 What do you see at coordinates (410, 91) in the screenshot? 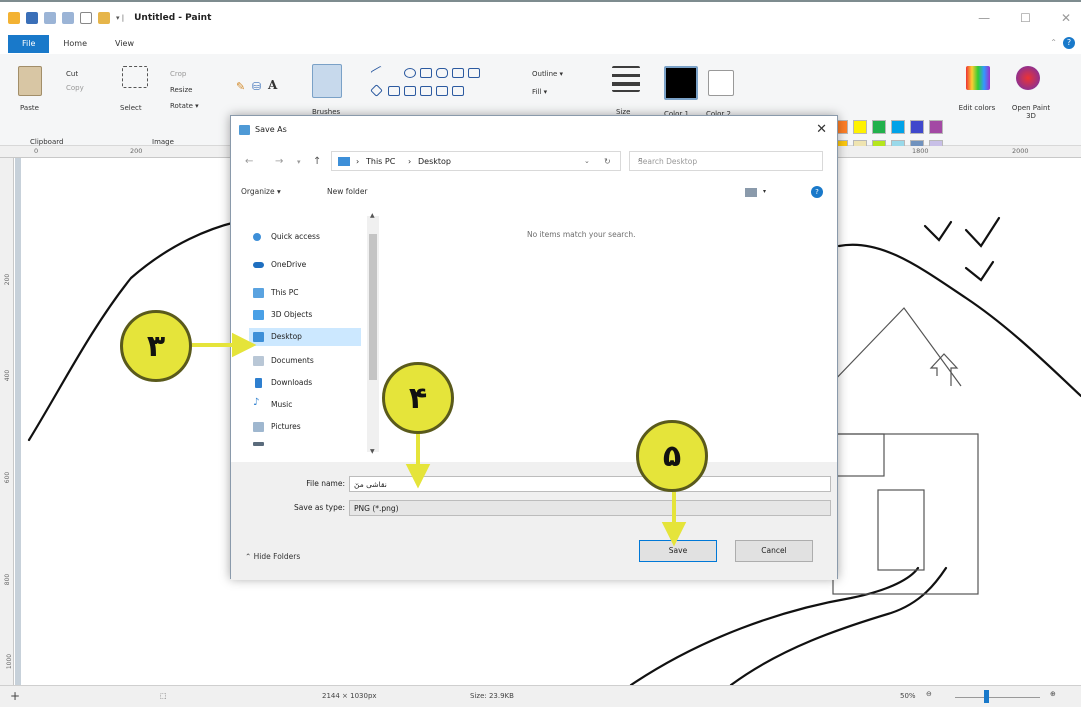
I see `hexagon-shape-icon` at bounding box center [410, 91].